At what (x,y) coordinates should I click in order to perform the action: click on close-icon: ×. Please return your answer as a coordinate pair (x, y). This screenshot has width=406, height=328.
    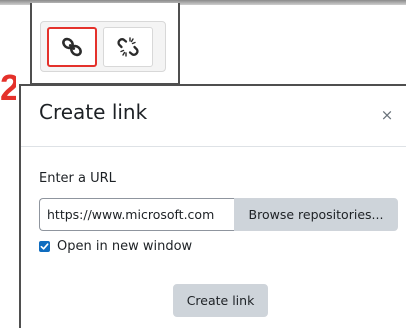
    Looking at the image, I should click on (387, 115).